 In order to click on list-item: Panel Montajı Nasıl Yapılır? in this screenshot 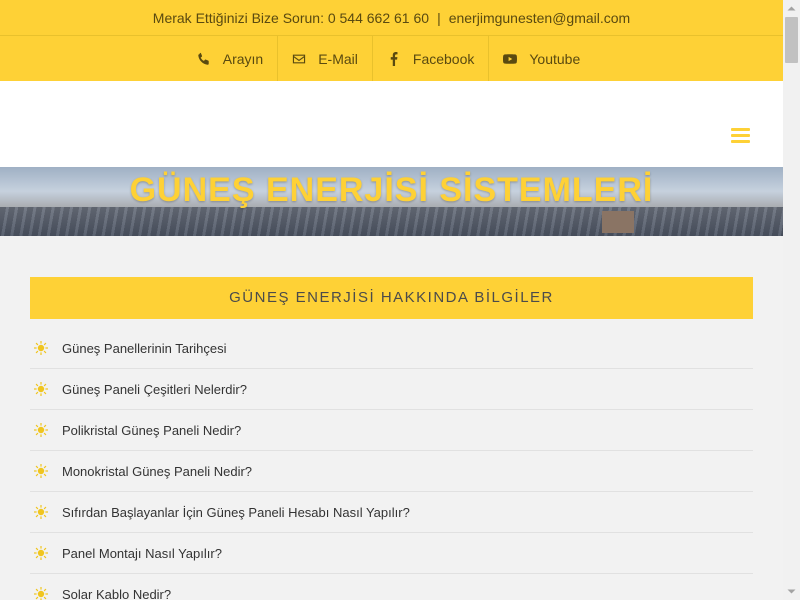, I will do `click(391, 553)`.